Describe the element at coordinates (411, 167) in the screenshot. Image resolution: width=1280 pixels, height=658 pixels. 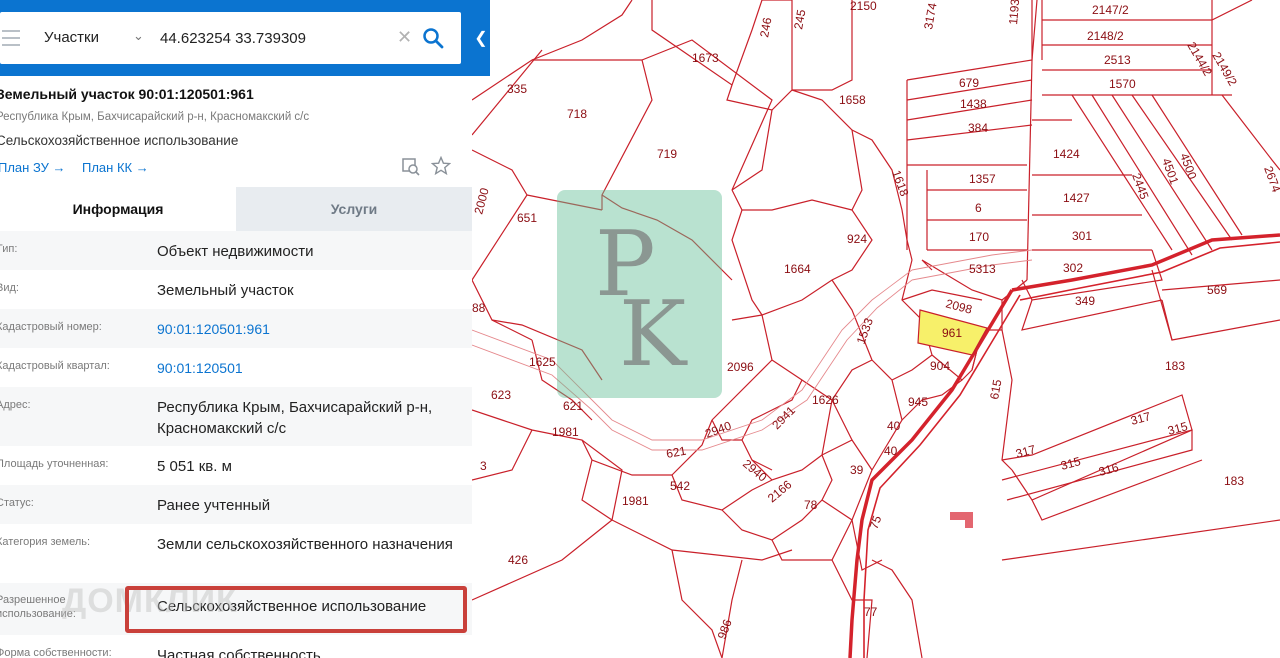
I see `find-on-map-icon` at that location.